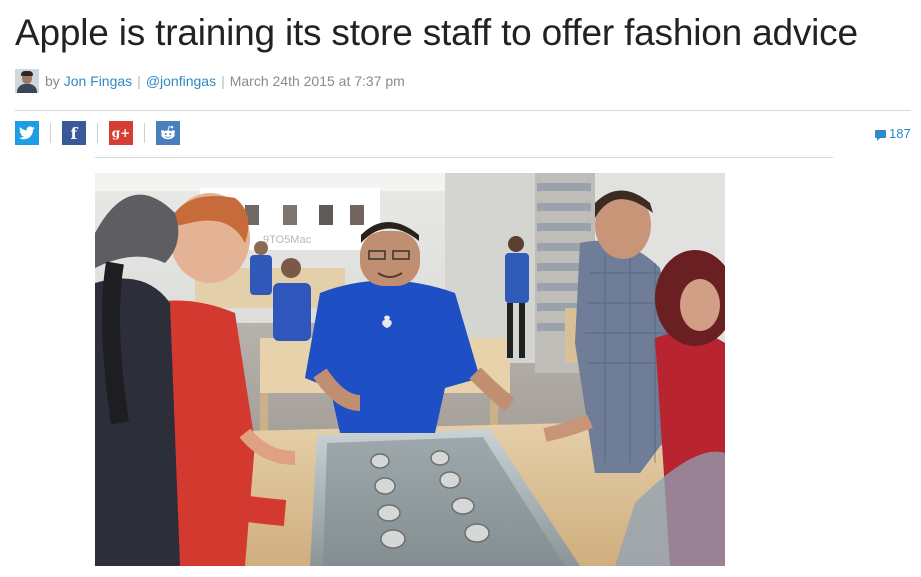  I want to click on comment-icon, so click(880, 135).